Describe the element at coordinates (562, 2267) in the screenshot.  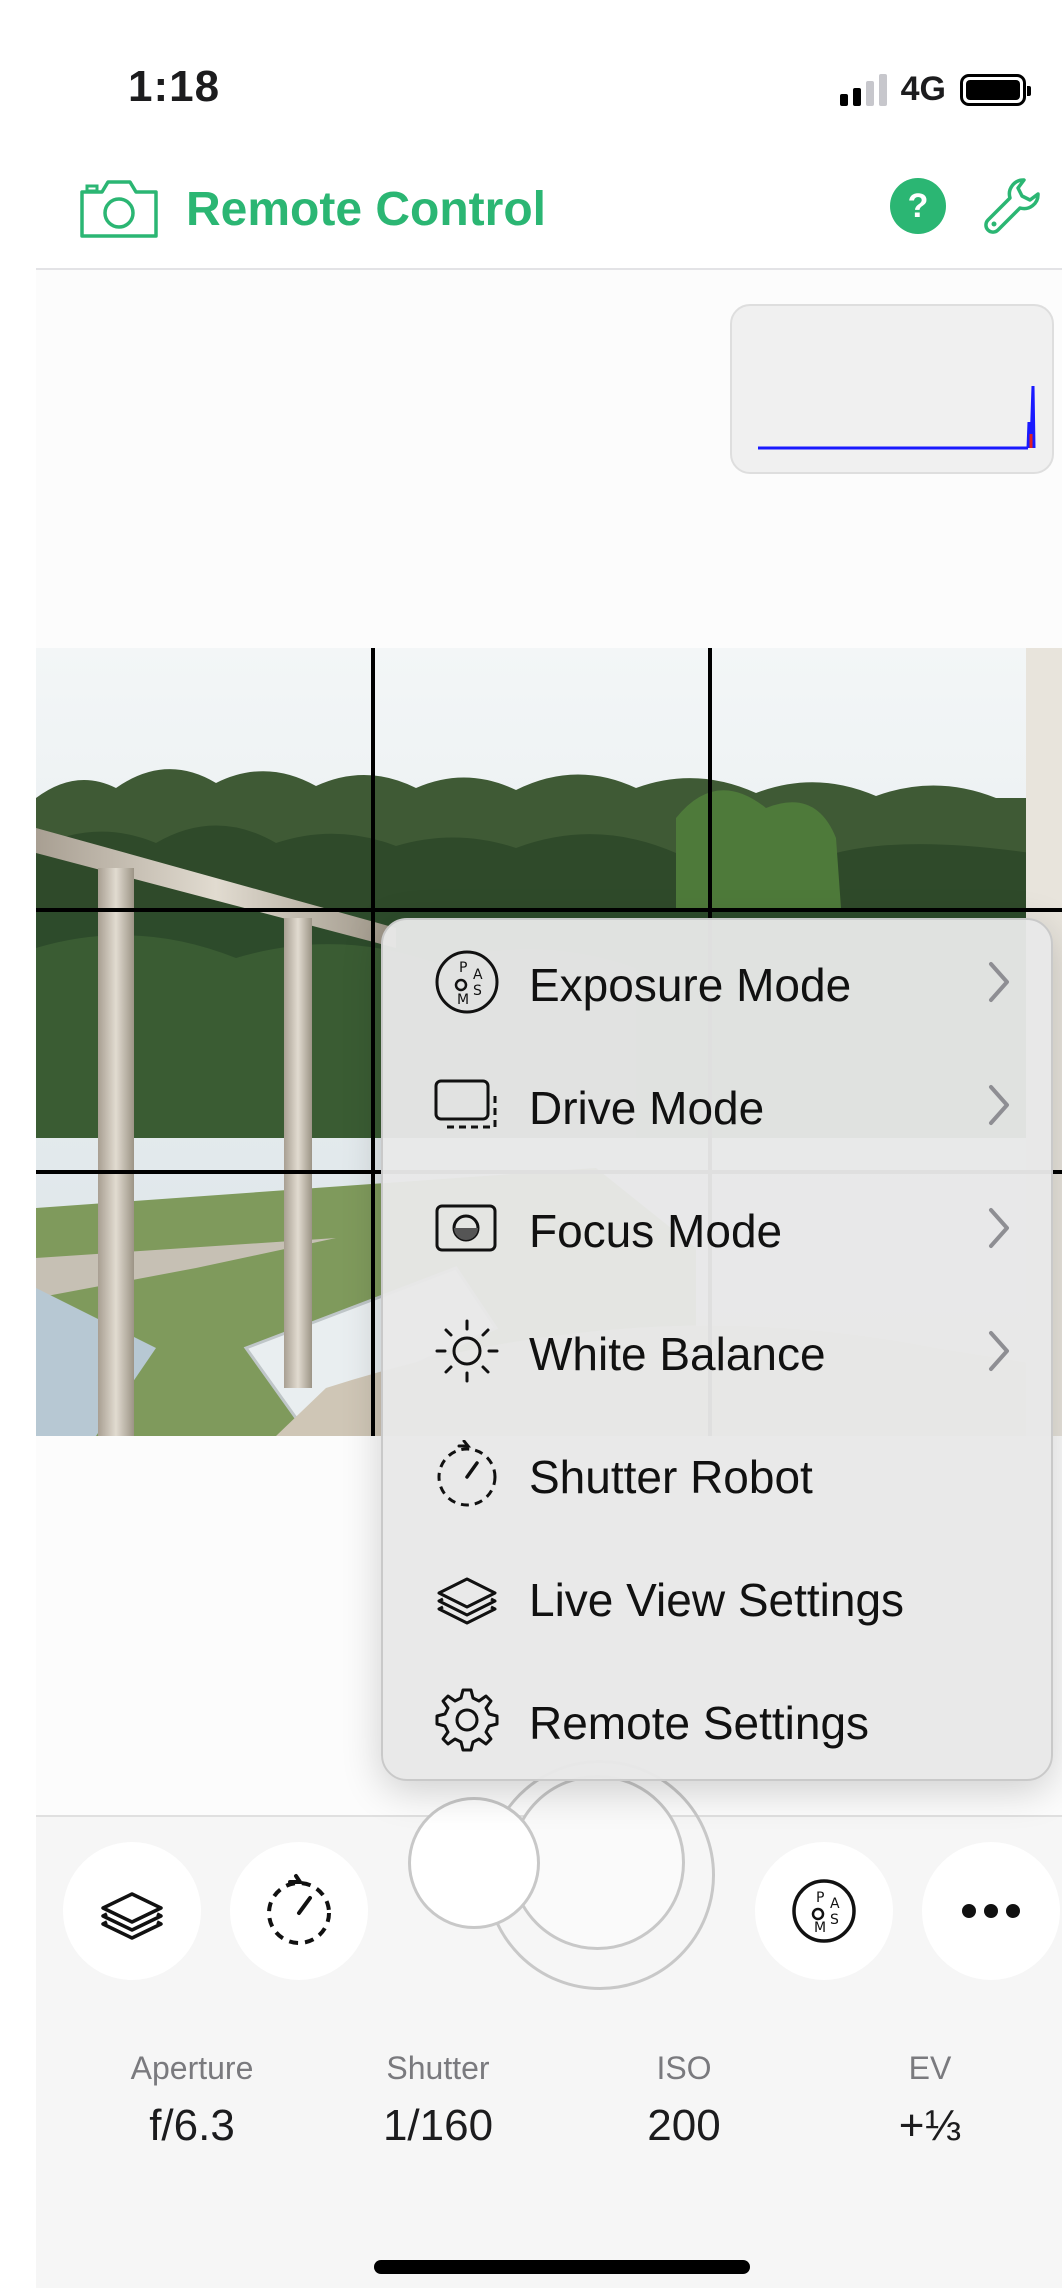
I see `home-indicator` at that location.